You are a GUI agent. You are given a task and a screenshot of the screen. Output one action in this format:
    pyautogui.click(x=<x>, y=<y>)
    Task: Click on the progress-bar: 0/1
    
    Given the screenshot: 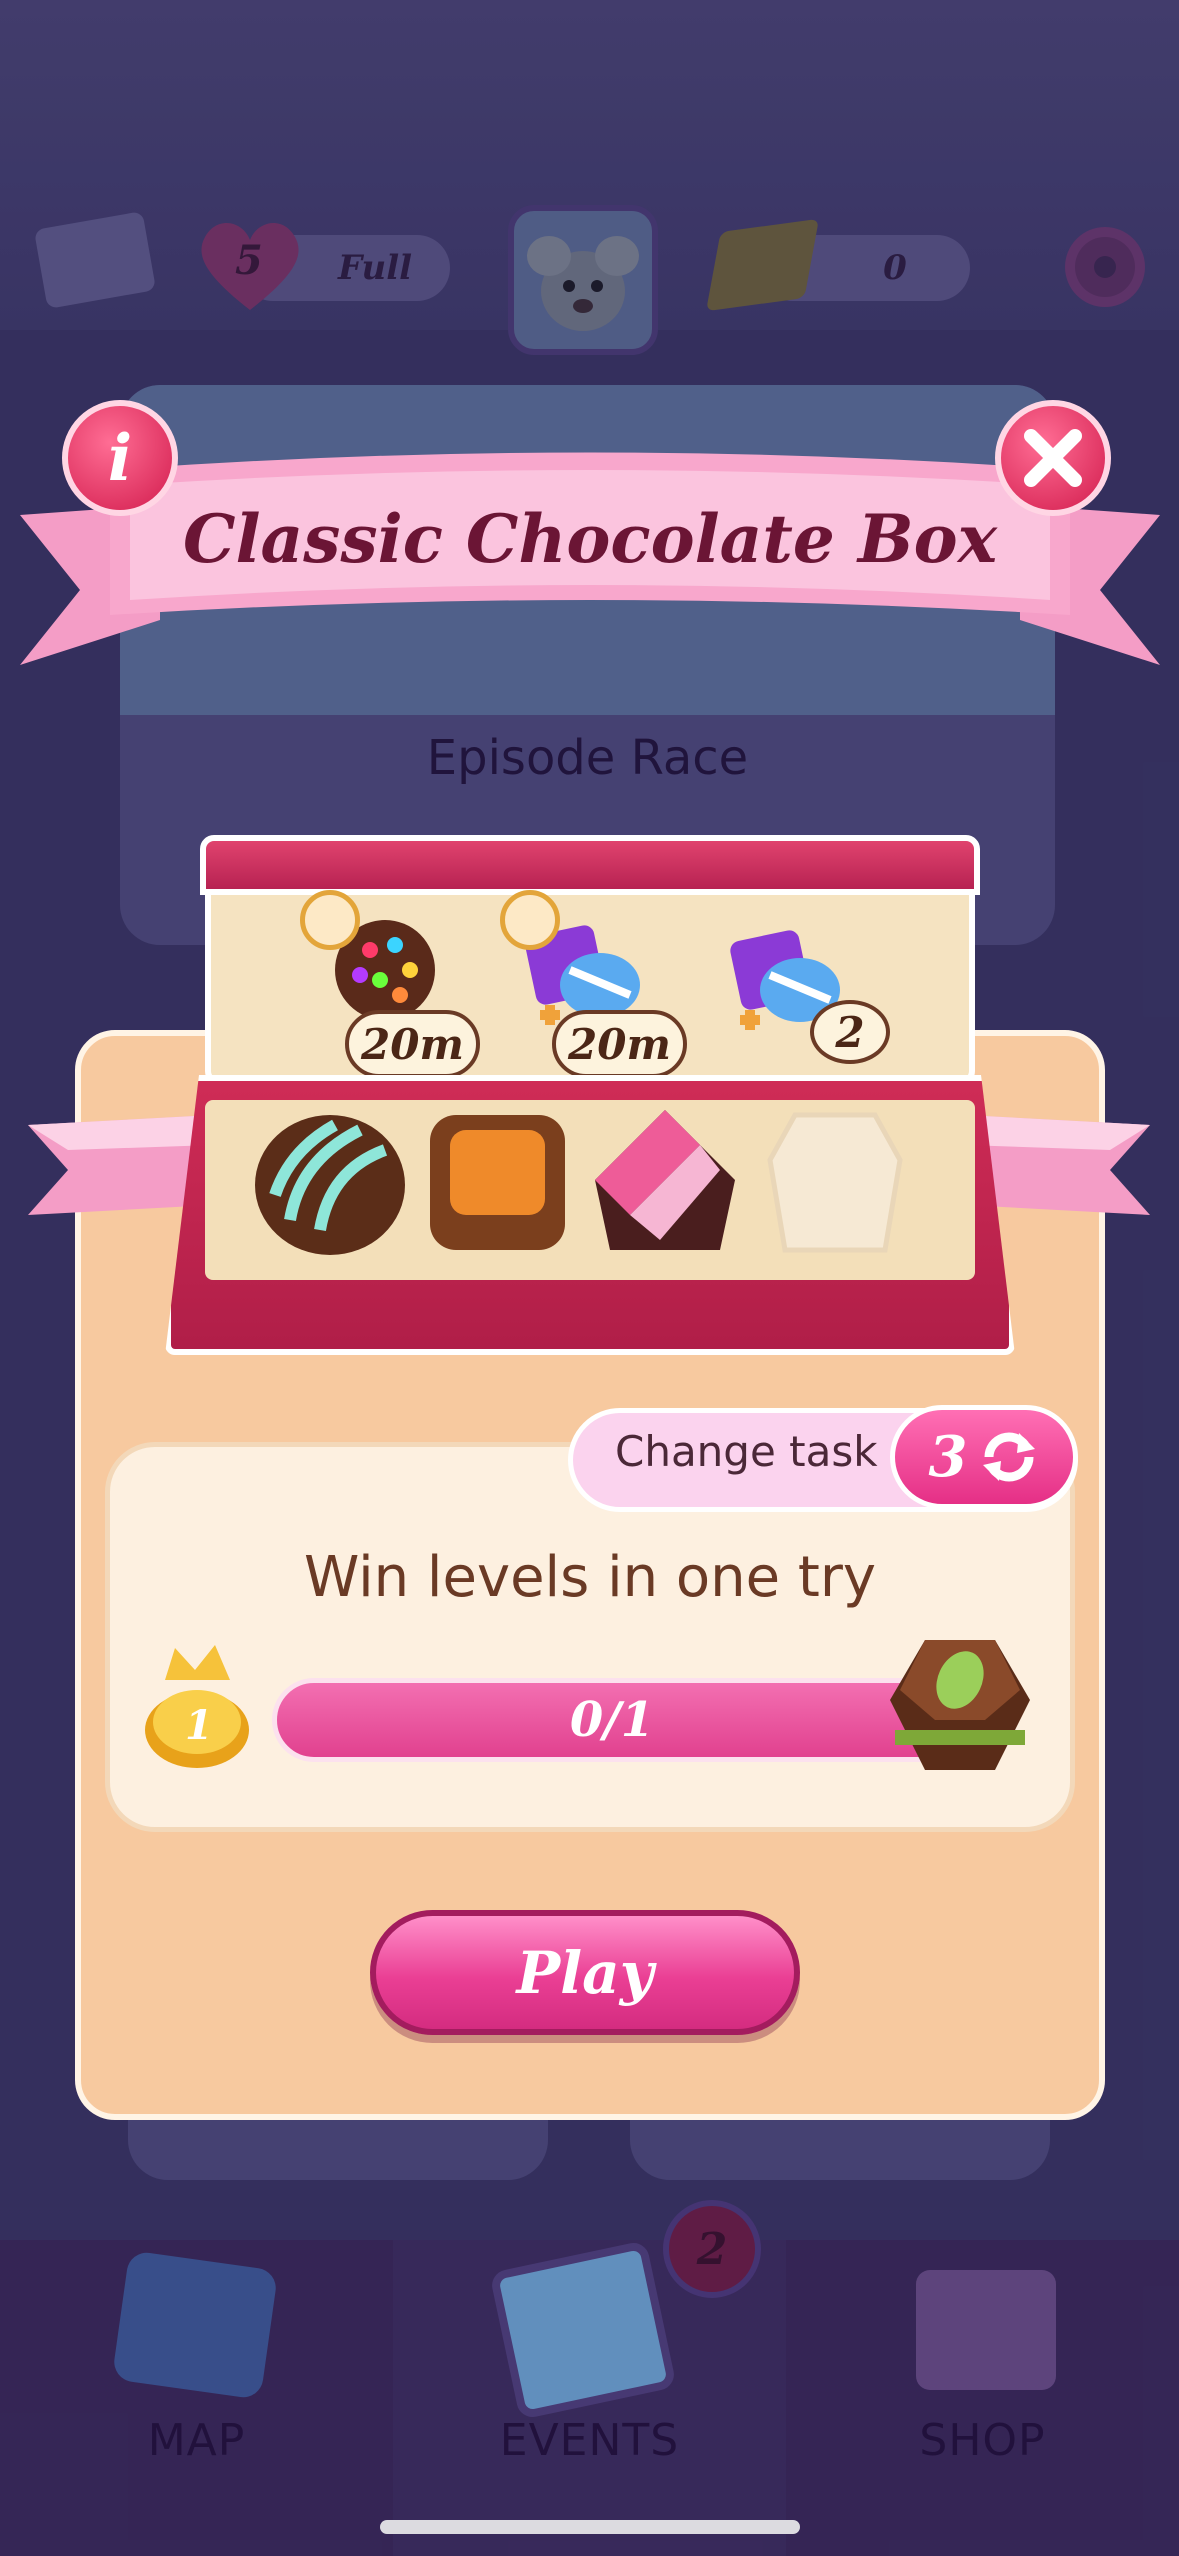 What is the action you would take?
    pyautogui.click(x=632, y=1720)
    